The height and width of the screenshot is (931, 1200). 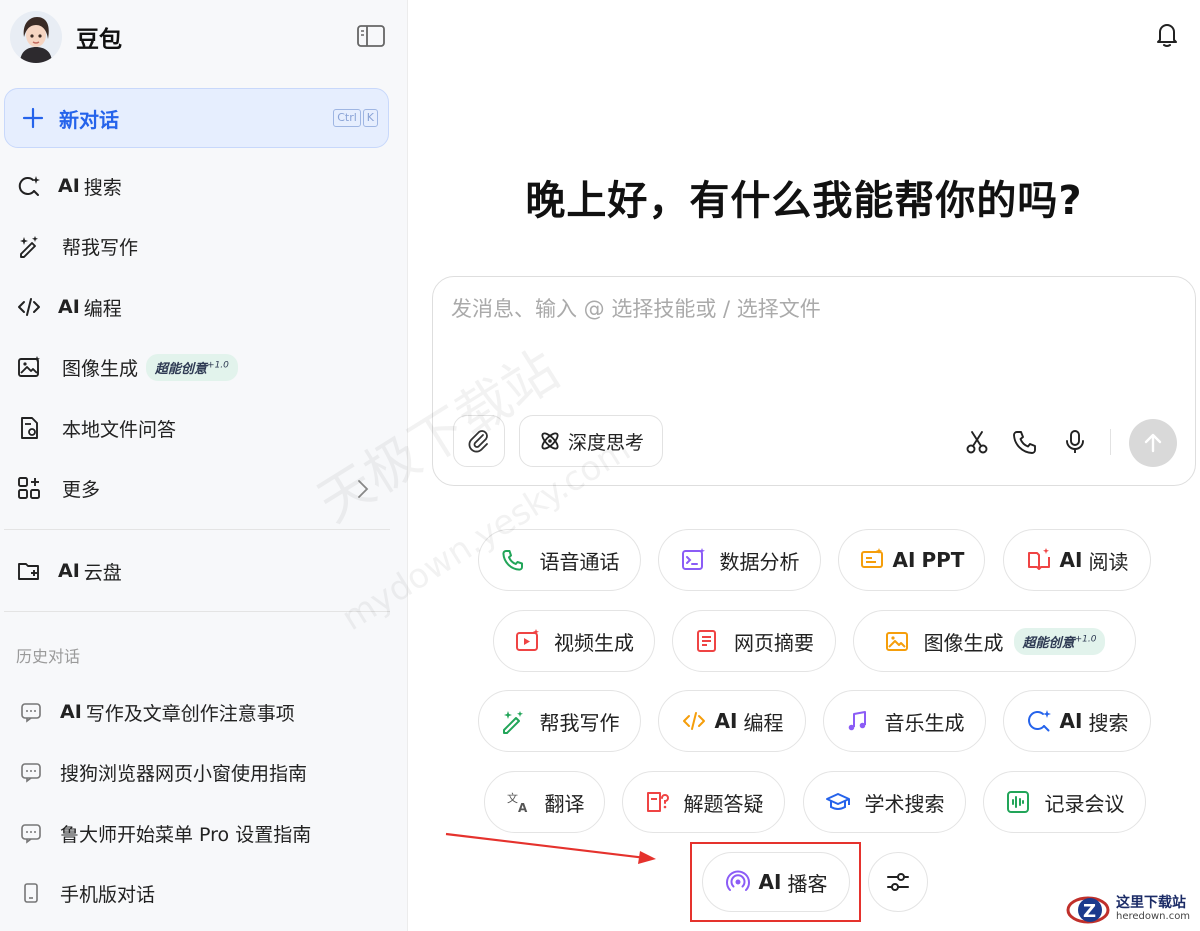 I want to click on translate-icon: 文A, so click(x=518, y=802).